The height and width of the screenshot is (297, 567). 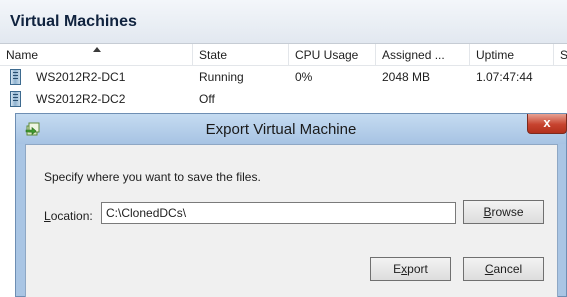 What do you see at coordinates (278, 213) in the screenshot?
I see `location-input` at bounding box center [278, 213].